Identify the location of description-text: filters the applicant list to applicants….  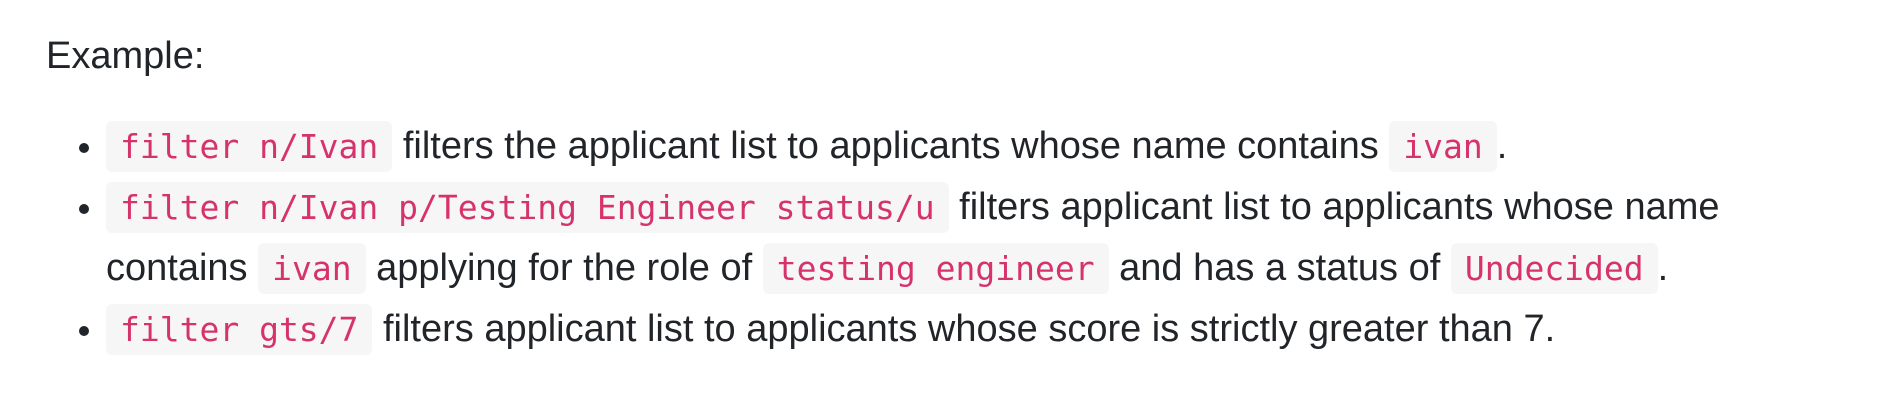
(891, 146).